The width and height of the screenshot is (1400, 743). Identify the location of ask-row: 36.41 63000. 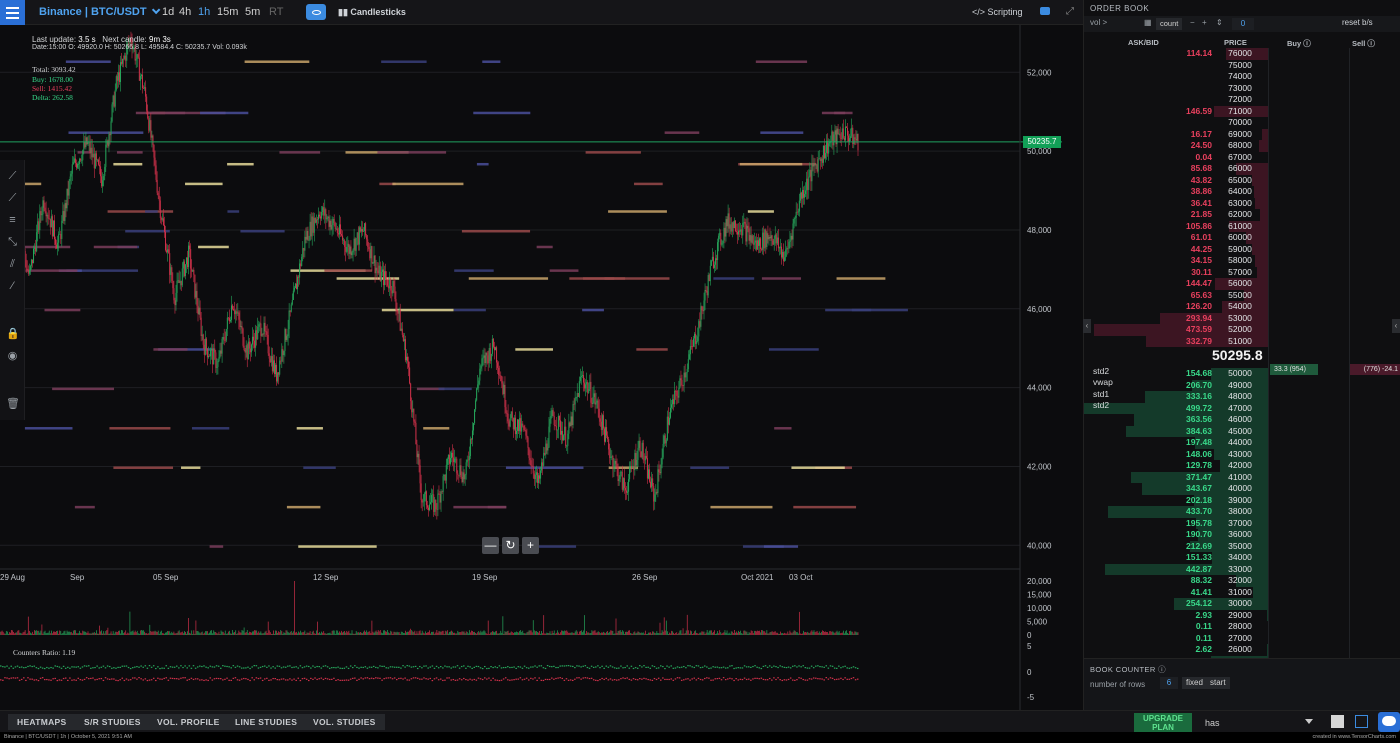
(1242, 203).